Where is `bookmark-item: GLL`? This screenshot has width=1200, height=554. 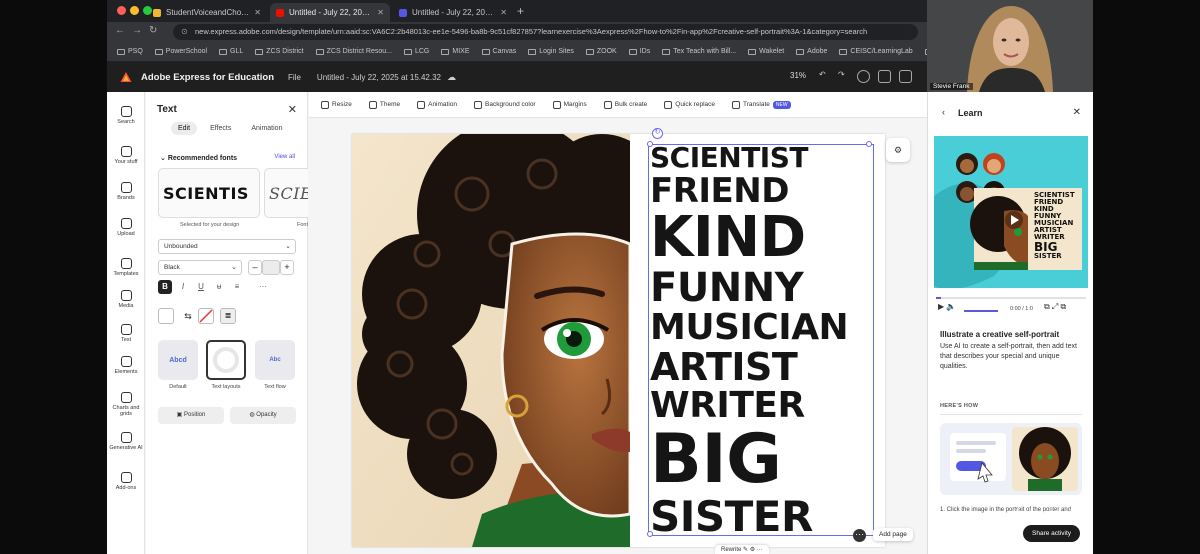 bookmark-item: GLL is located at coordinates (231, 51).